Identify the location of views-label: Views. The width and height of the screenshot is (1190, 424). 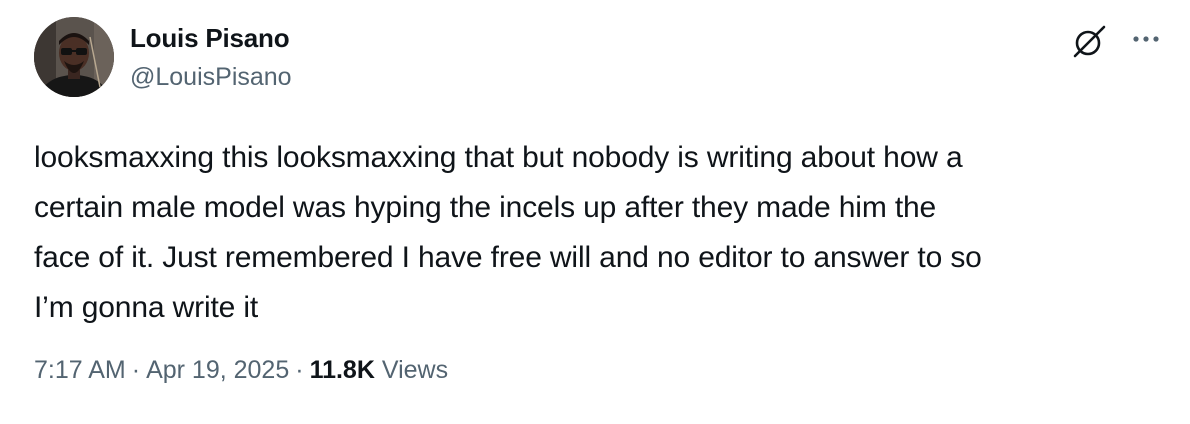
(415, 370).